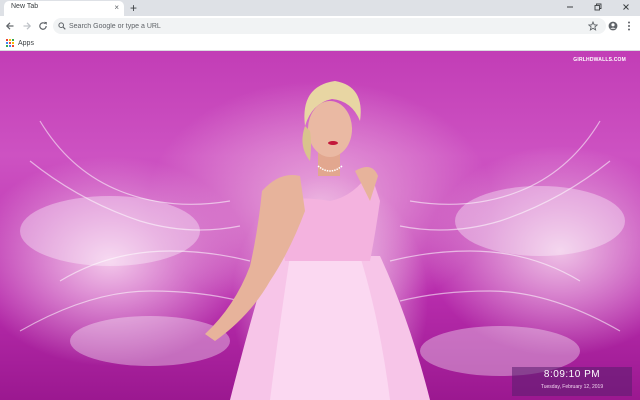 This screenshot has height=400, width=640. I want to click on apps-grid-icon, so click(10, 43).